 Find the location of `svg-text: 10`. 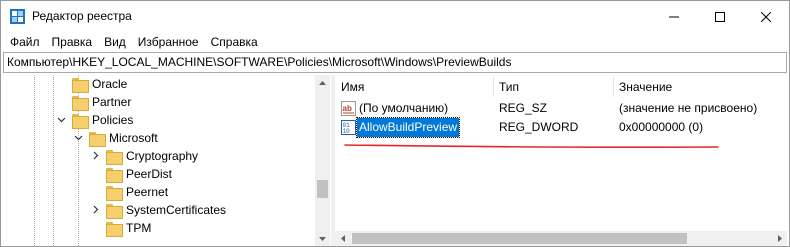

svg-text: 10 is located at coordinates (347, 131).